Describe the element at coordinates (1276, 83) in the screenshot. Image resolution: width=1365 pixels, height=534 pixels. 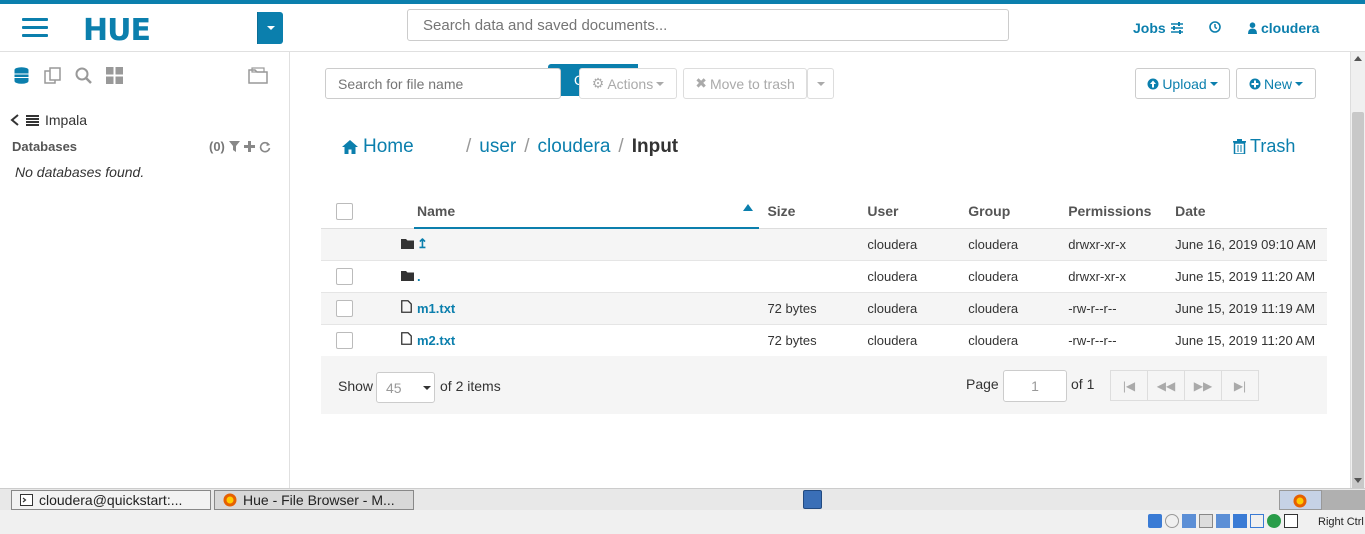
I see `new-button: New` at that location.